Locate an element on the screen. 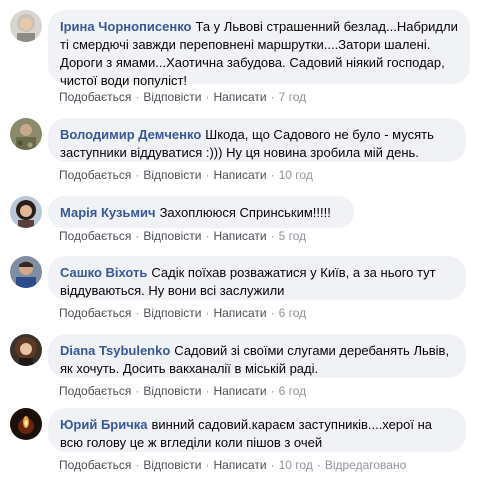  camouflage-man-avatar-icon is located at coordinates (26, 134).